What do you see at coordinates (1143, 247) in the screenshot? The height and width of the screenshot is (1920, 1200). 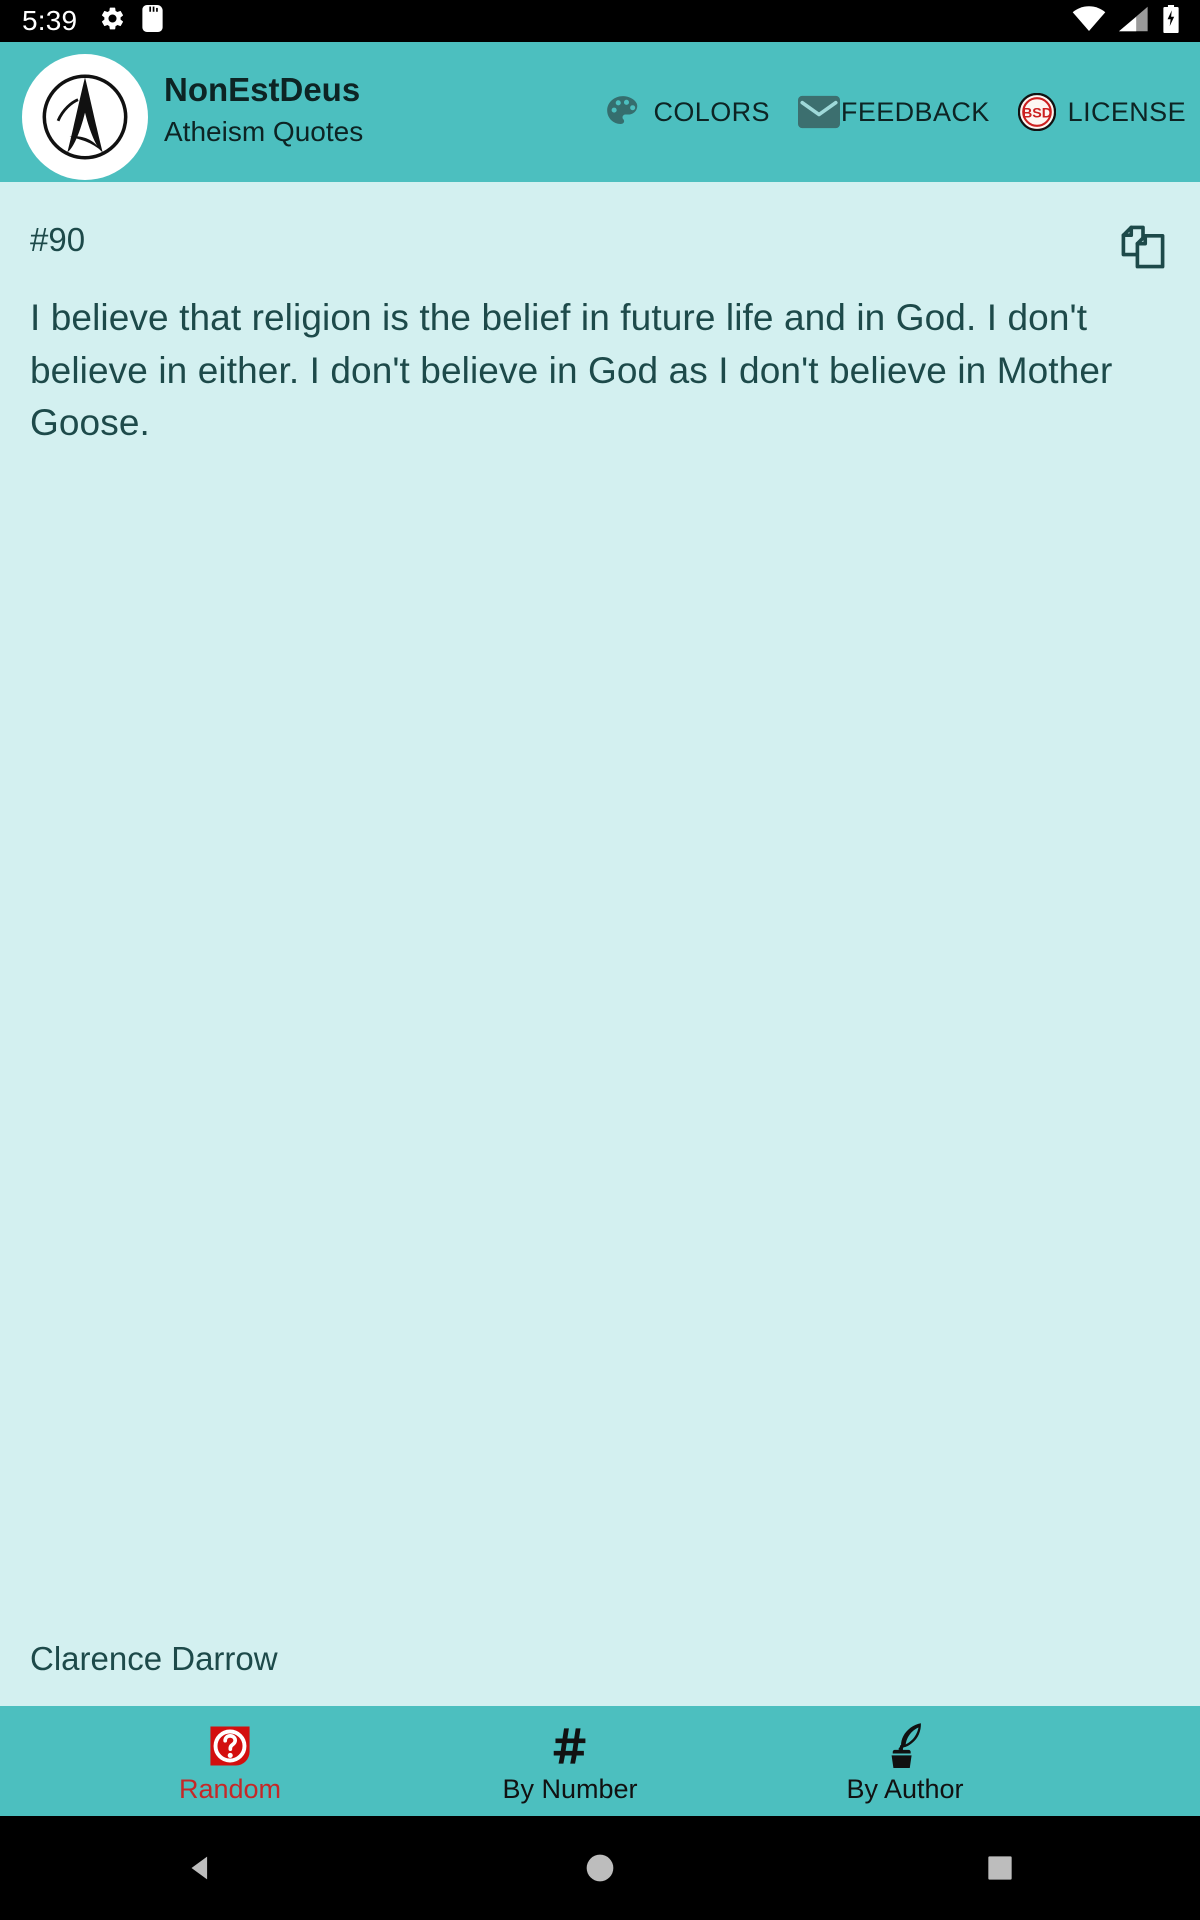 I see `copy-pages-icon` at bounding box center [1143, 247].